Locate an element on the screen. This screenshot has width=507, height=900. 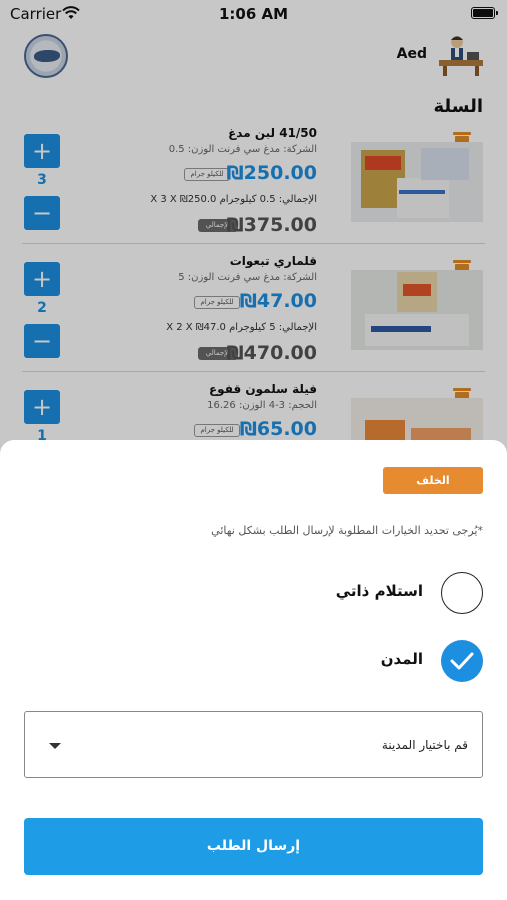
city-select: قم باختيار المدينة is located at coordinates (253, 744).